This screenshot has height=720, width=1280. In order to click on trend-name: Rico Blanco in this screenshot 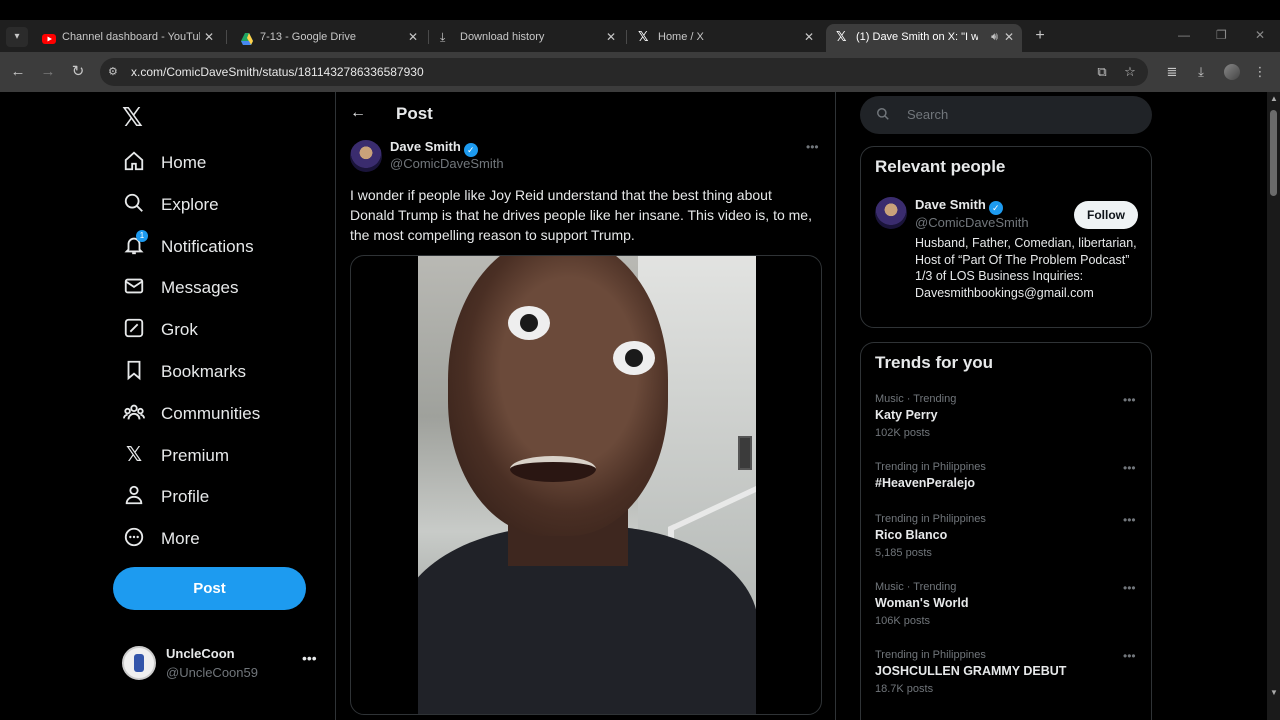, I will do `click(911, 535)`.